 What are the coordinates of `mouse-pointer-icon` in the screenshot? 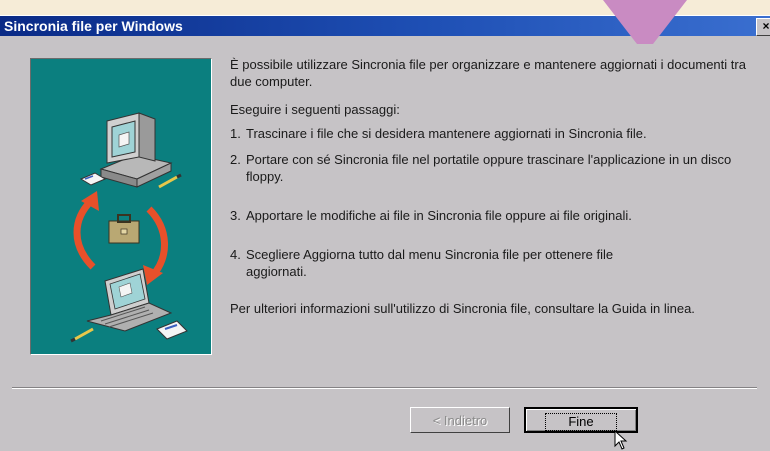 It's located at (621, 440).